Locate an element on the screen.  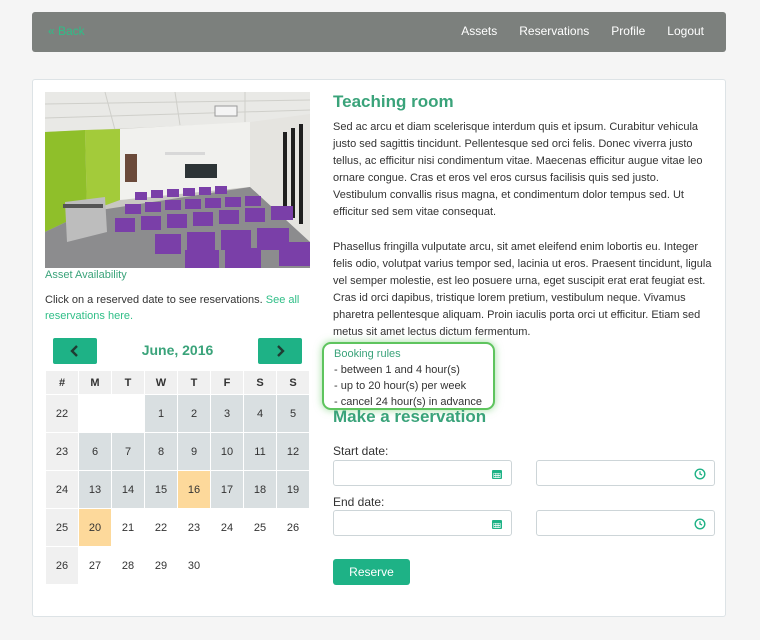
calendar-day-reserved: 1 is located at coordinates (161, 413).